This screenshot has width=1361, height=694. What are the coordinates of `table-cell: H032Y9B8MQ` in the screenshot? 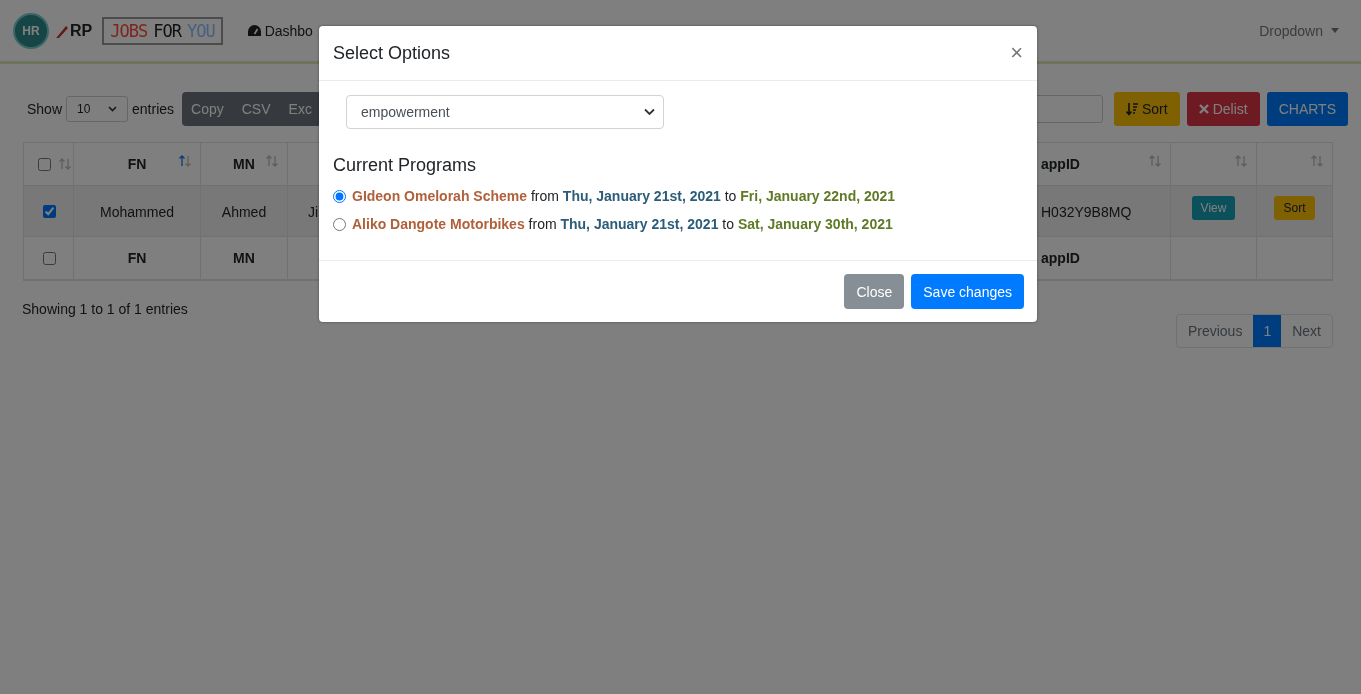 It's located at (1086, 212).